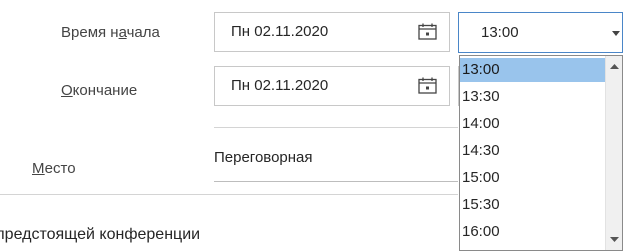  Describe the element at coordinates (614, 153) in the screenshot. I see `list-scrollbar` at that location.